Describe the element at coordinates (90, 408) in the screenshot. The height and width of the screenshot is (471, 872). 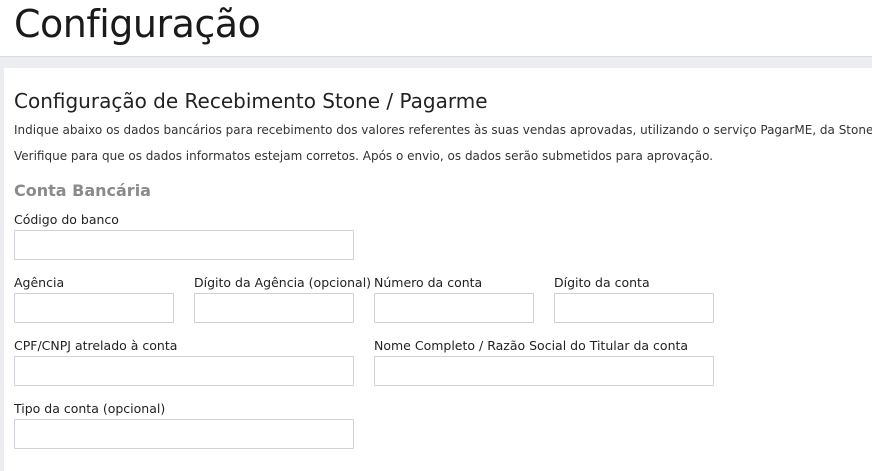
I see `account-type-label: Tipo da conta (opcional)` at that location.